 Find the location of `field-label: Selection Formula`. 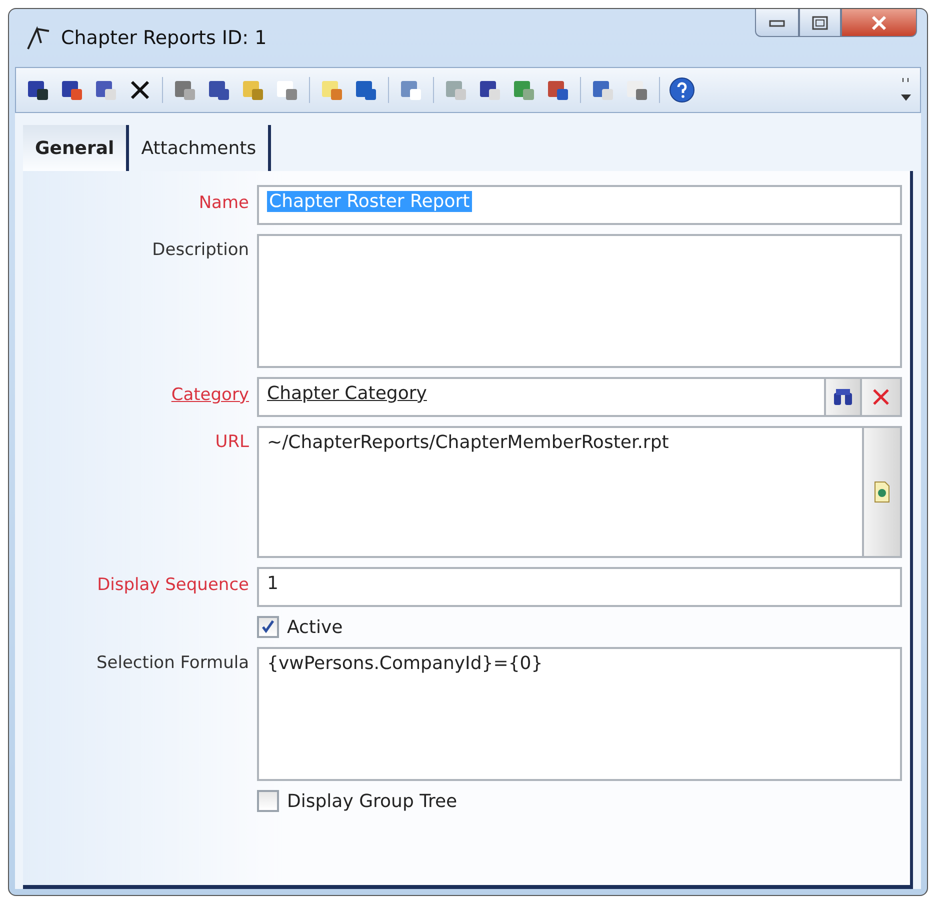

field-label: Selection Formula is located at coordinates (172, 663).